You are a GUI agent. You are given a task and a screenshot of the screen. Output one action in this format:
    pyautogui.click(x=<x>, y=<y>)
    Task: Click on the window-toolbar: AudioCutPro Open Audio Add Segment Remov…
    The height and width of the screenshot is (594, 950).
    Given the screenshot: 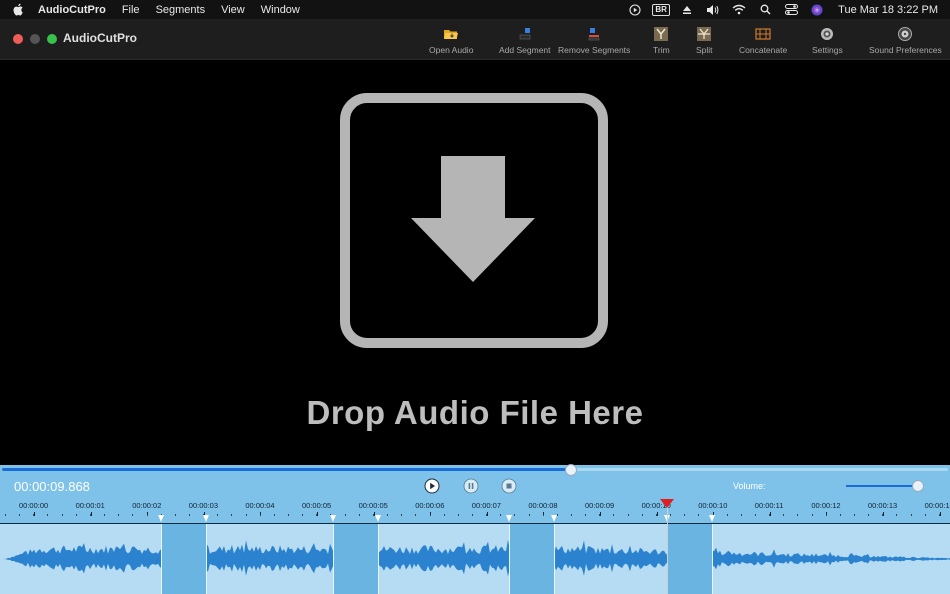 What is the action you would take?
    pyautogui.click(x=475, y=39)
    